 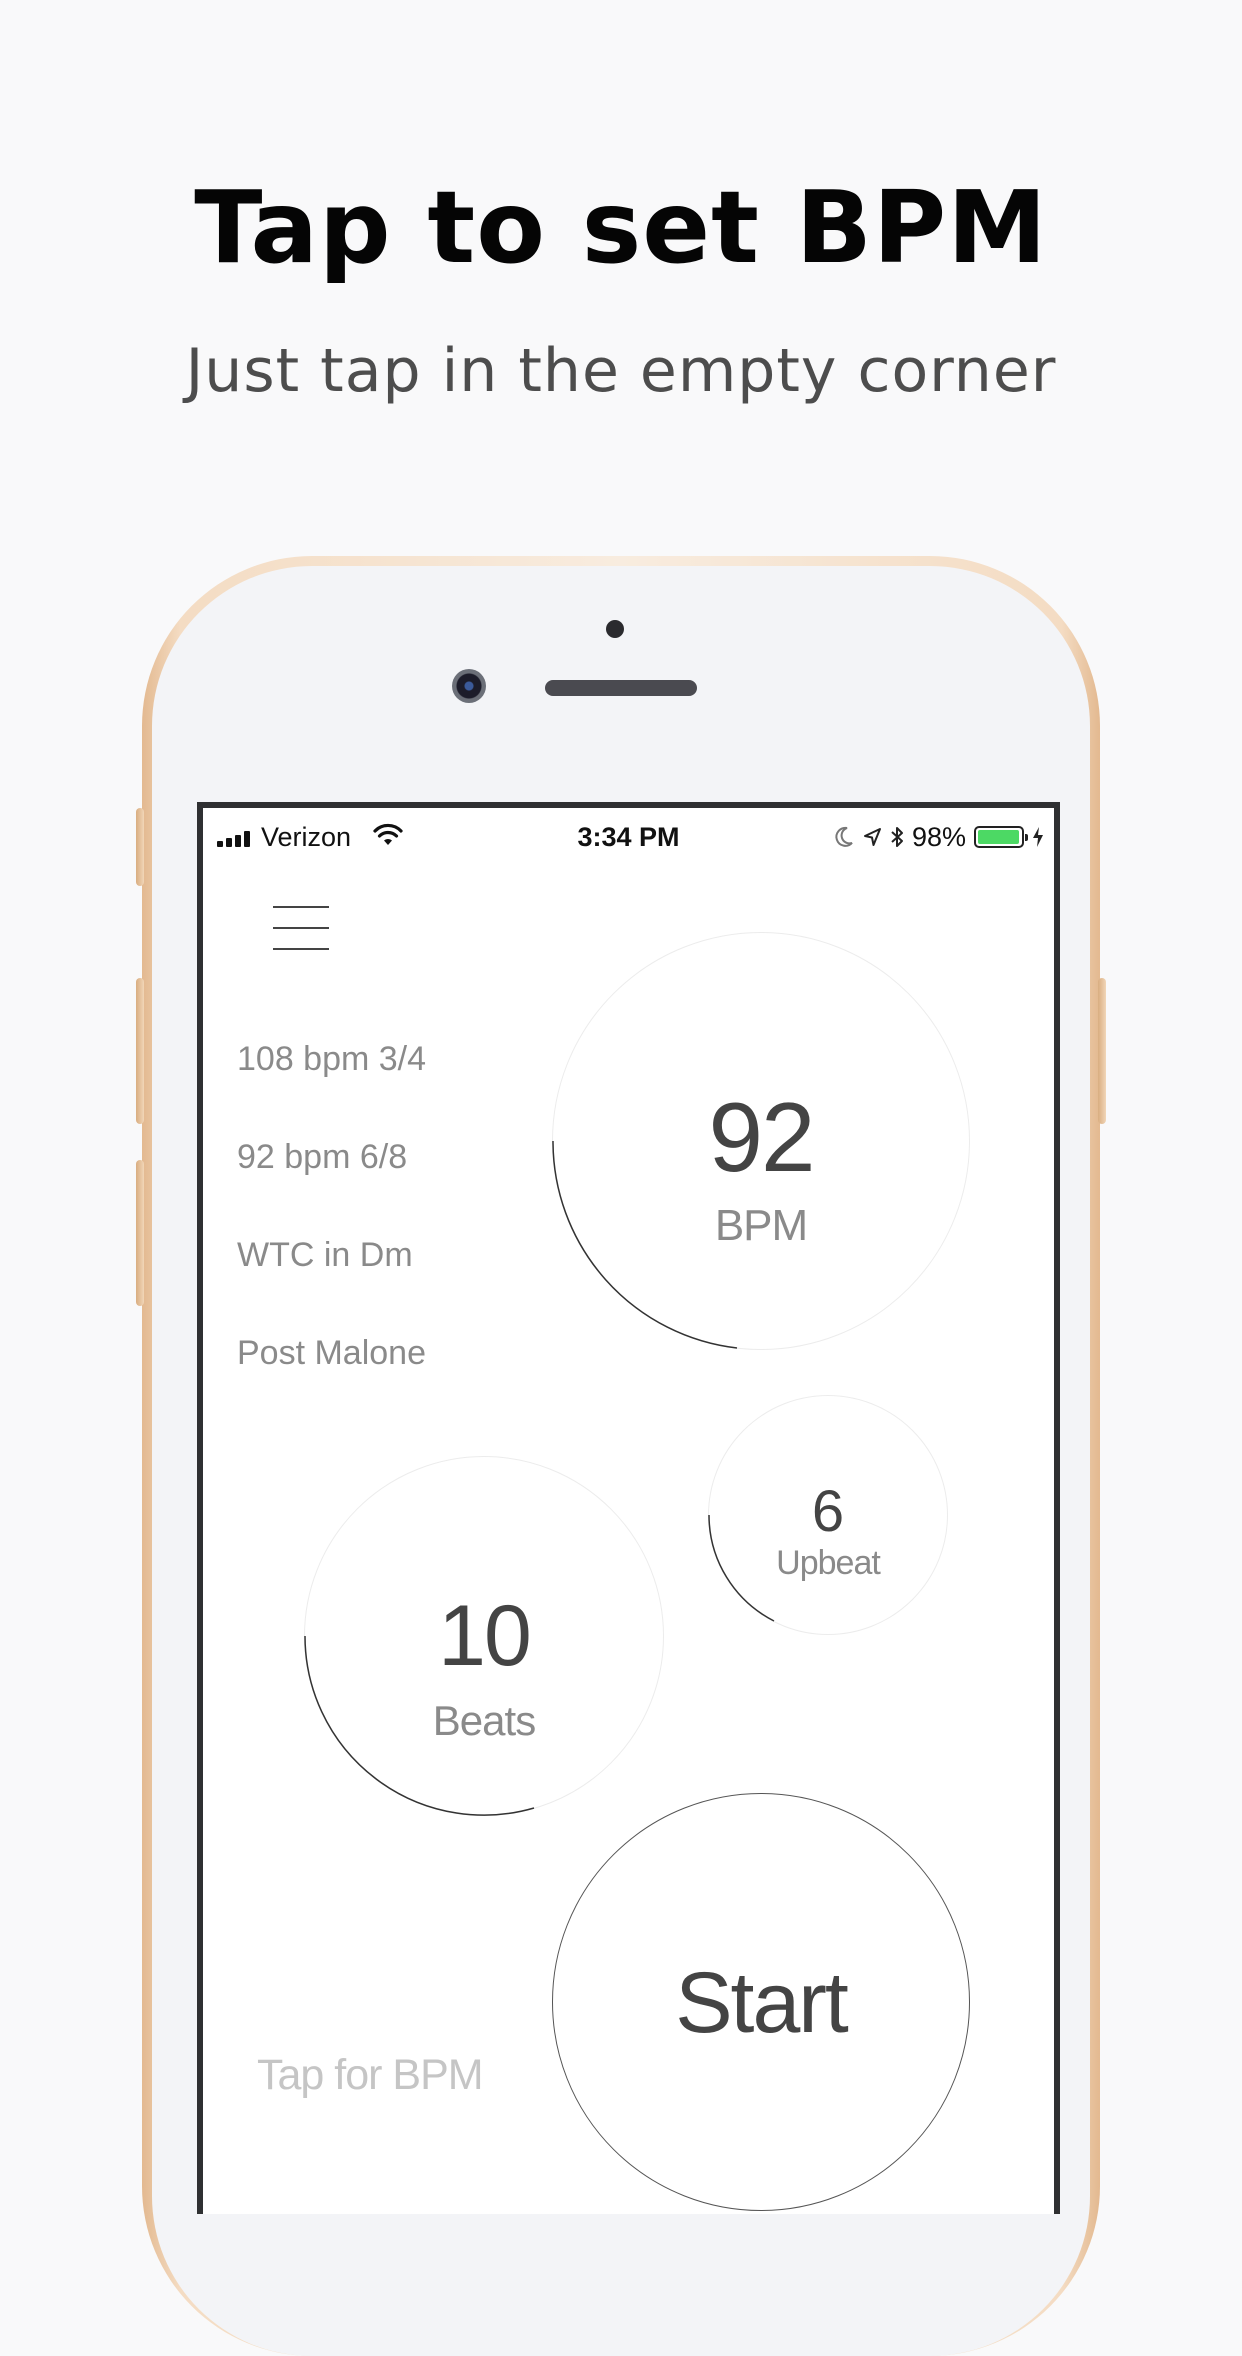 I want to click on battery-percent: 98%, so click(x=938, y=836).